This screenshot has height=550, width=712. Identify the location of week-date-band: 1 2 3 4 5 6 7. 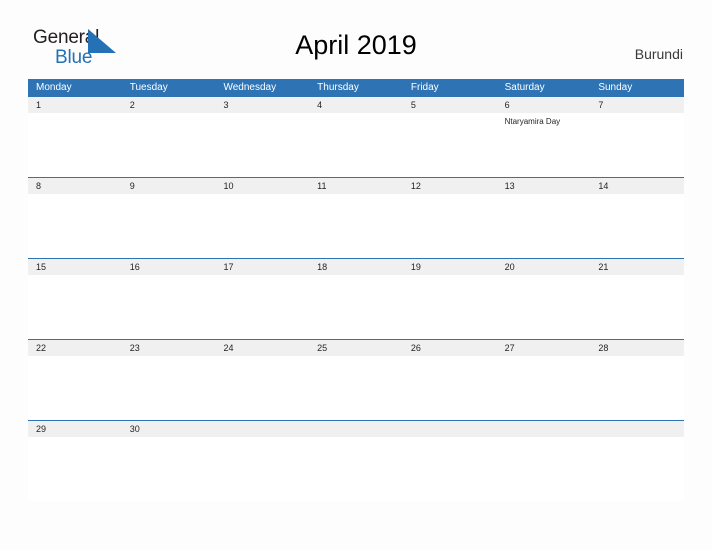
(356, 104).